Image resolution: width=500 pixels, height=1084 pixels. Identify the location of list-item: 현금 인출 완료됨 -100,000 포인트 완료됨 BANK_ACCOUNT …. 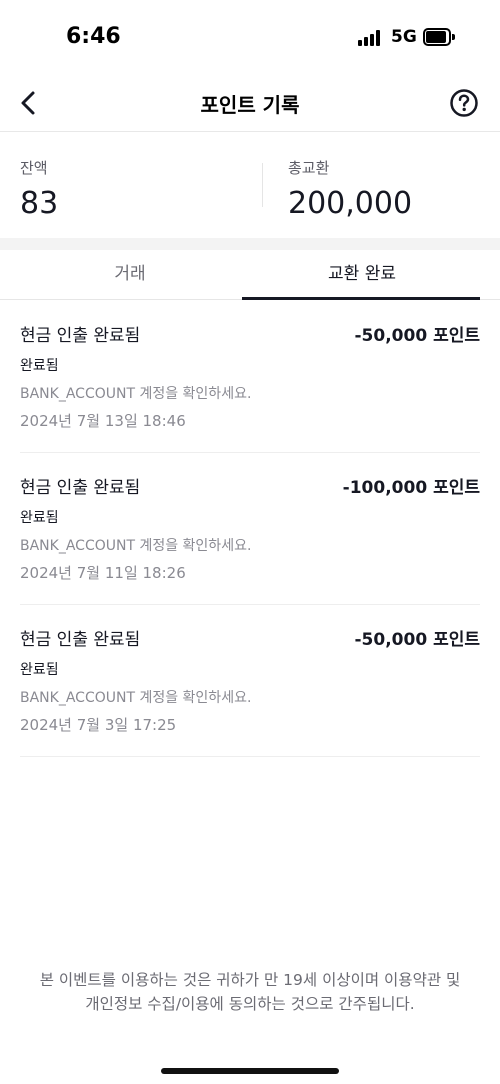
(250, 529).